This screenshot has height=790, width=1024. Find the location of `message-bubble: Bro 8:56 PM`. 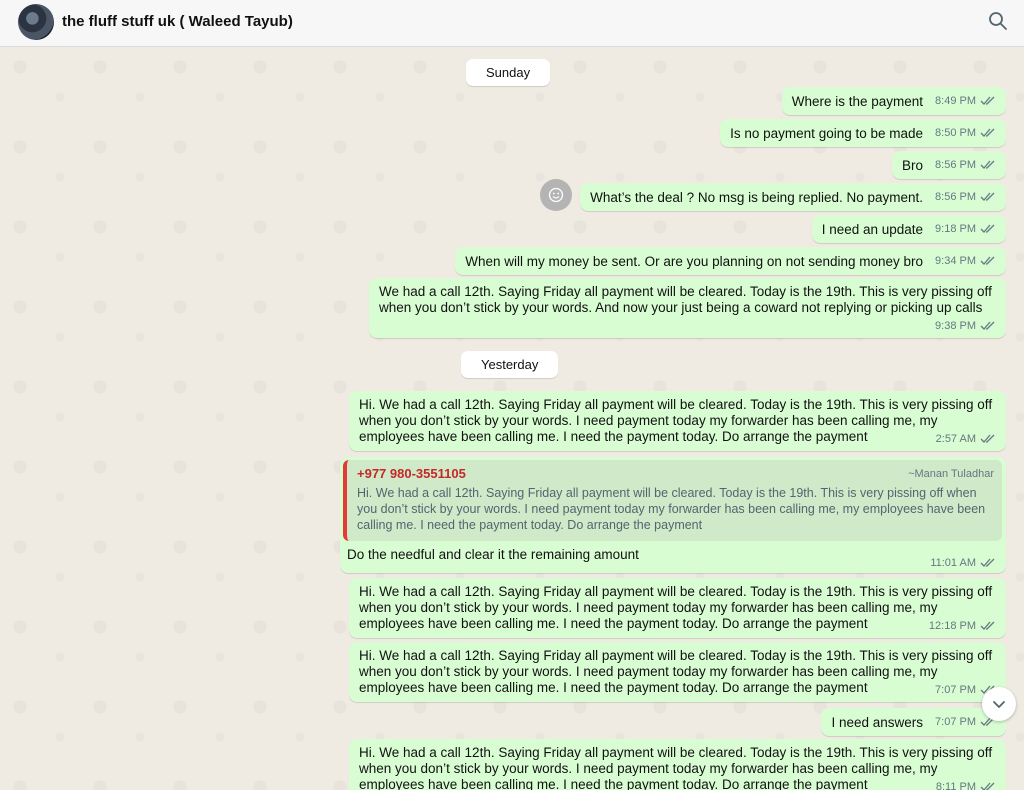

message-bubble: Bro 8:56 PM is located at coordinates (949, 165).